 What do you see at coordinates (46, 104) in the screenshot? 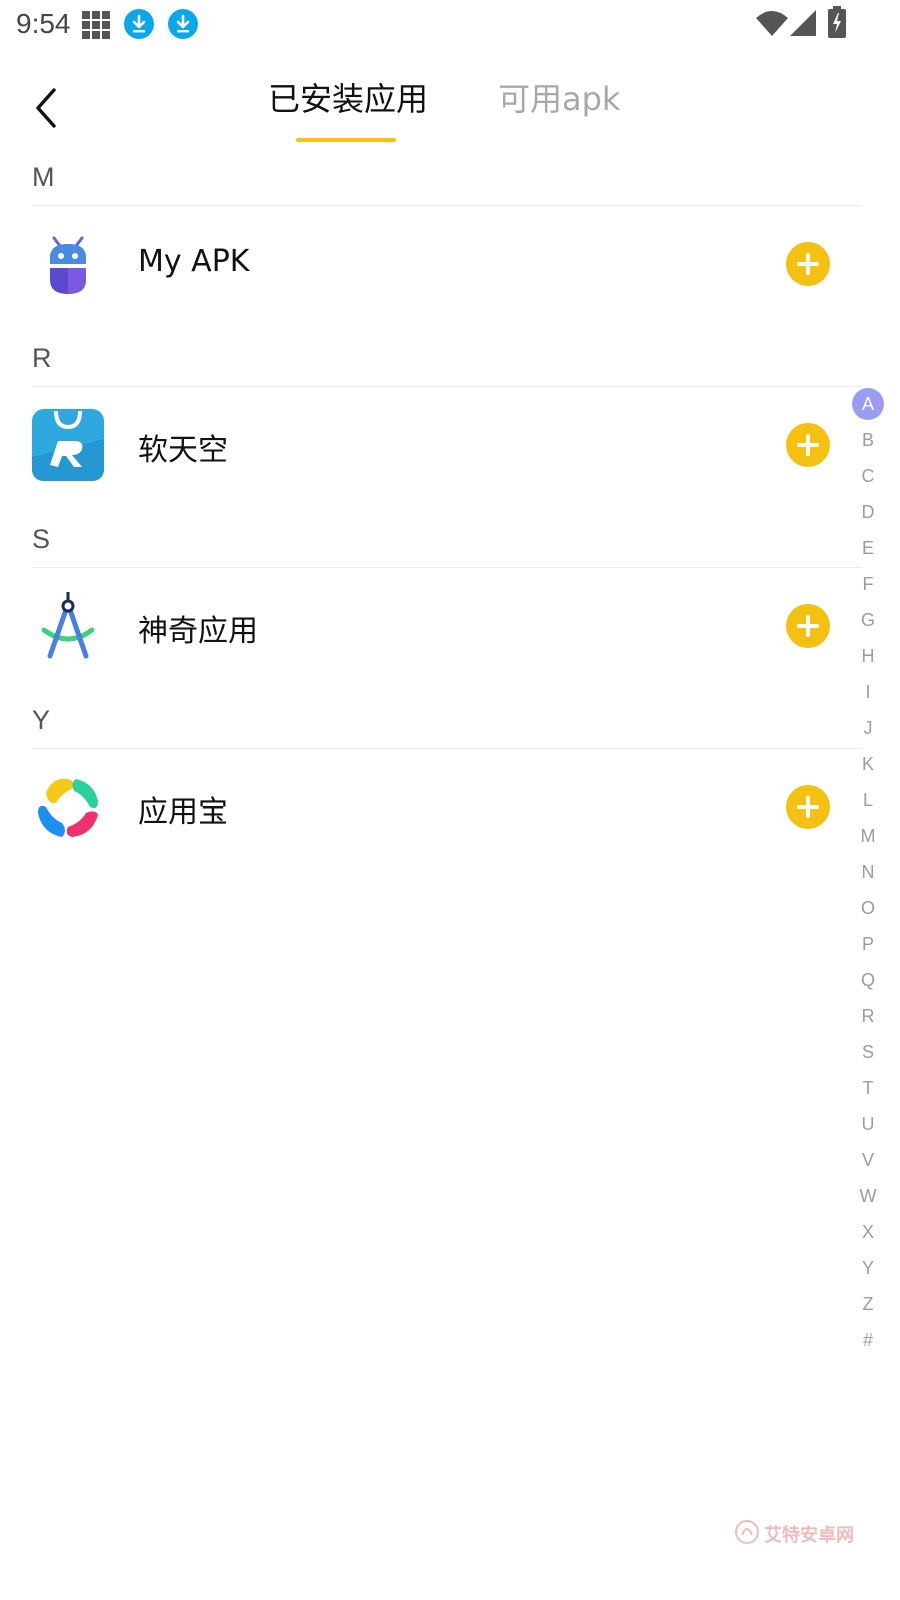
I see `chevron-left-icon` at bounding box center [46, 104].